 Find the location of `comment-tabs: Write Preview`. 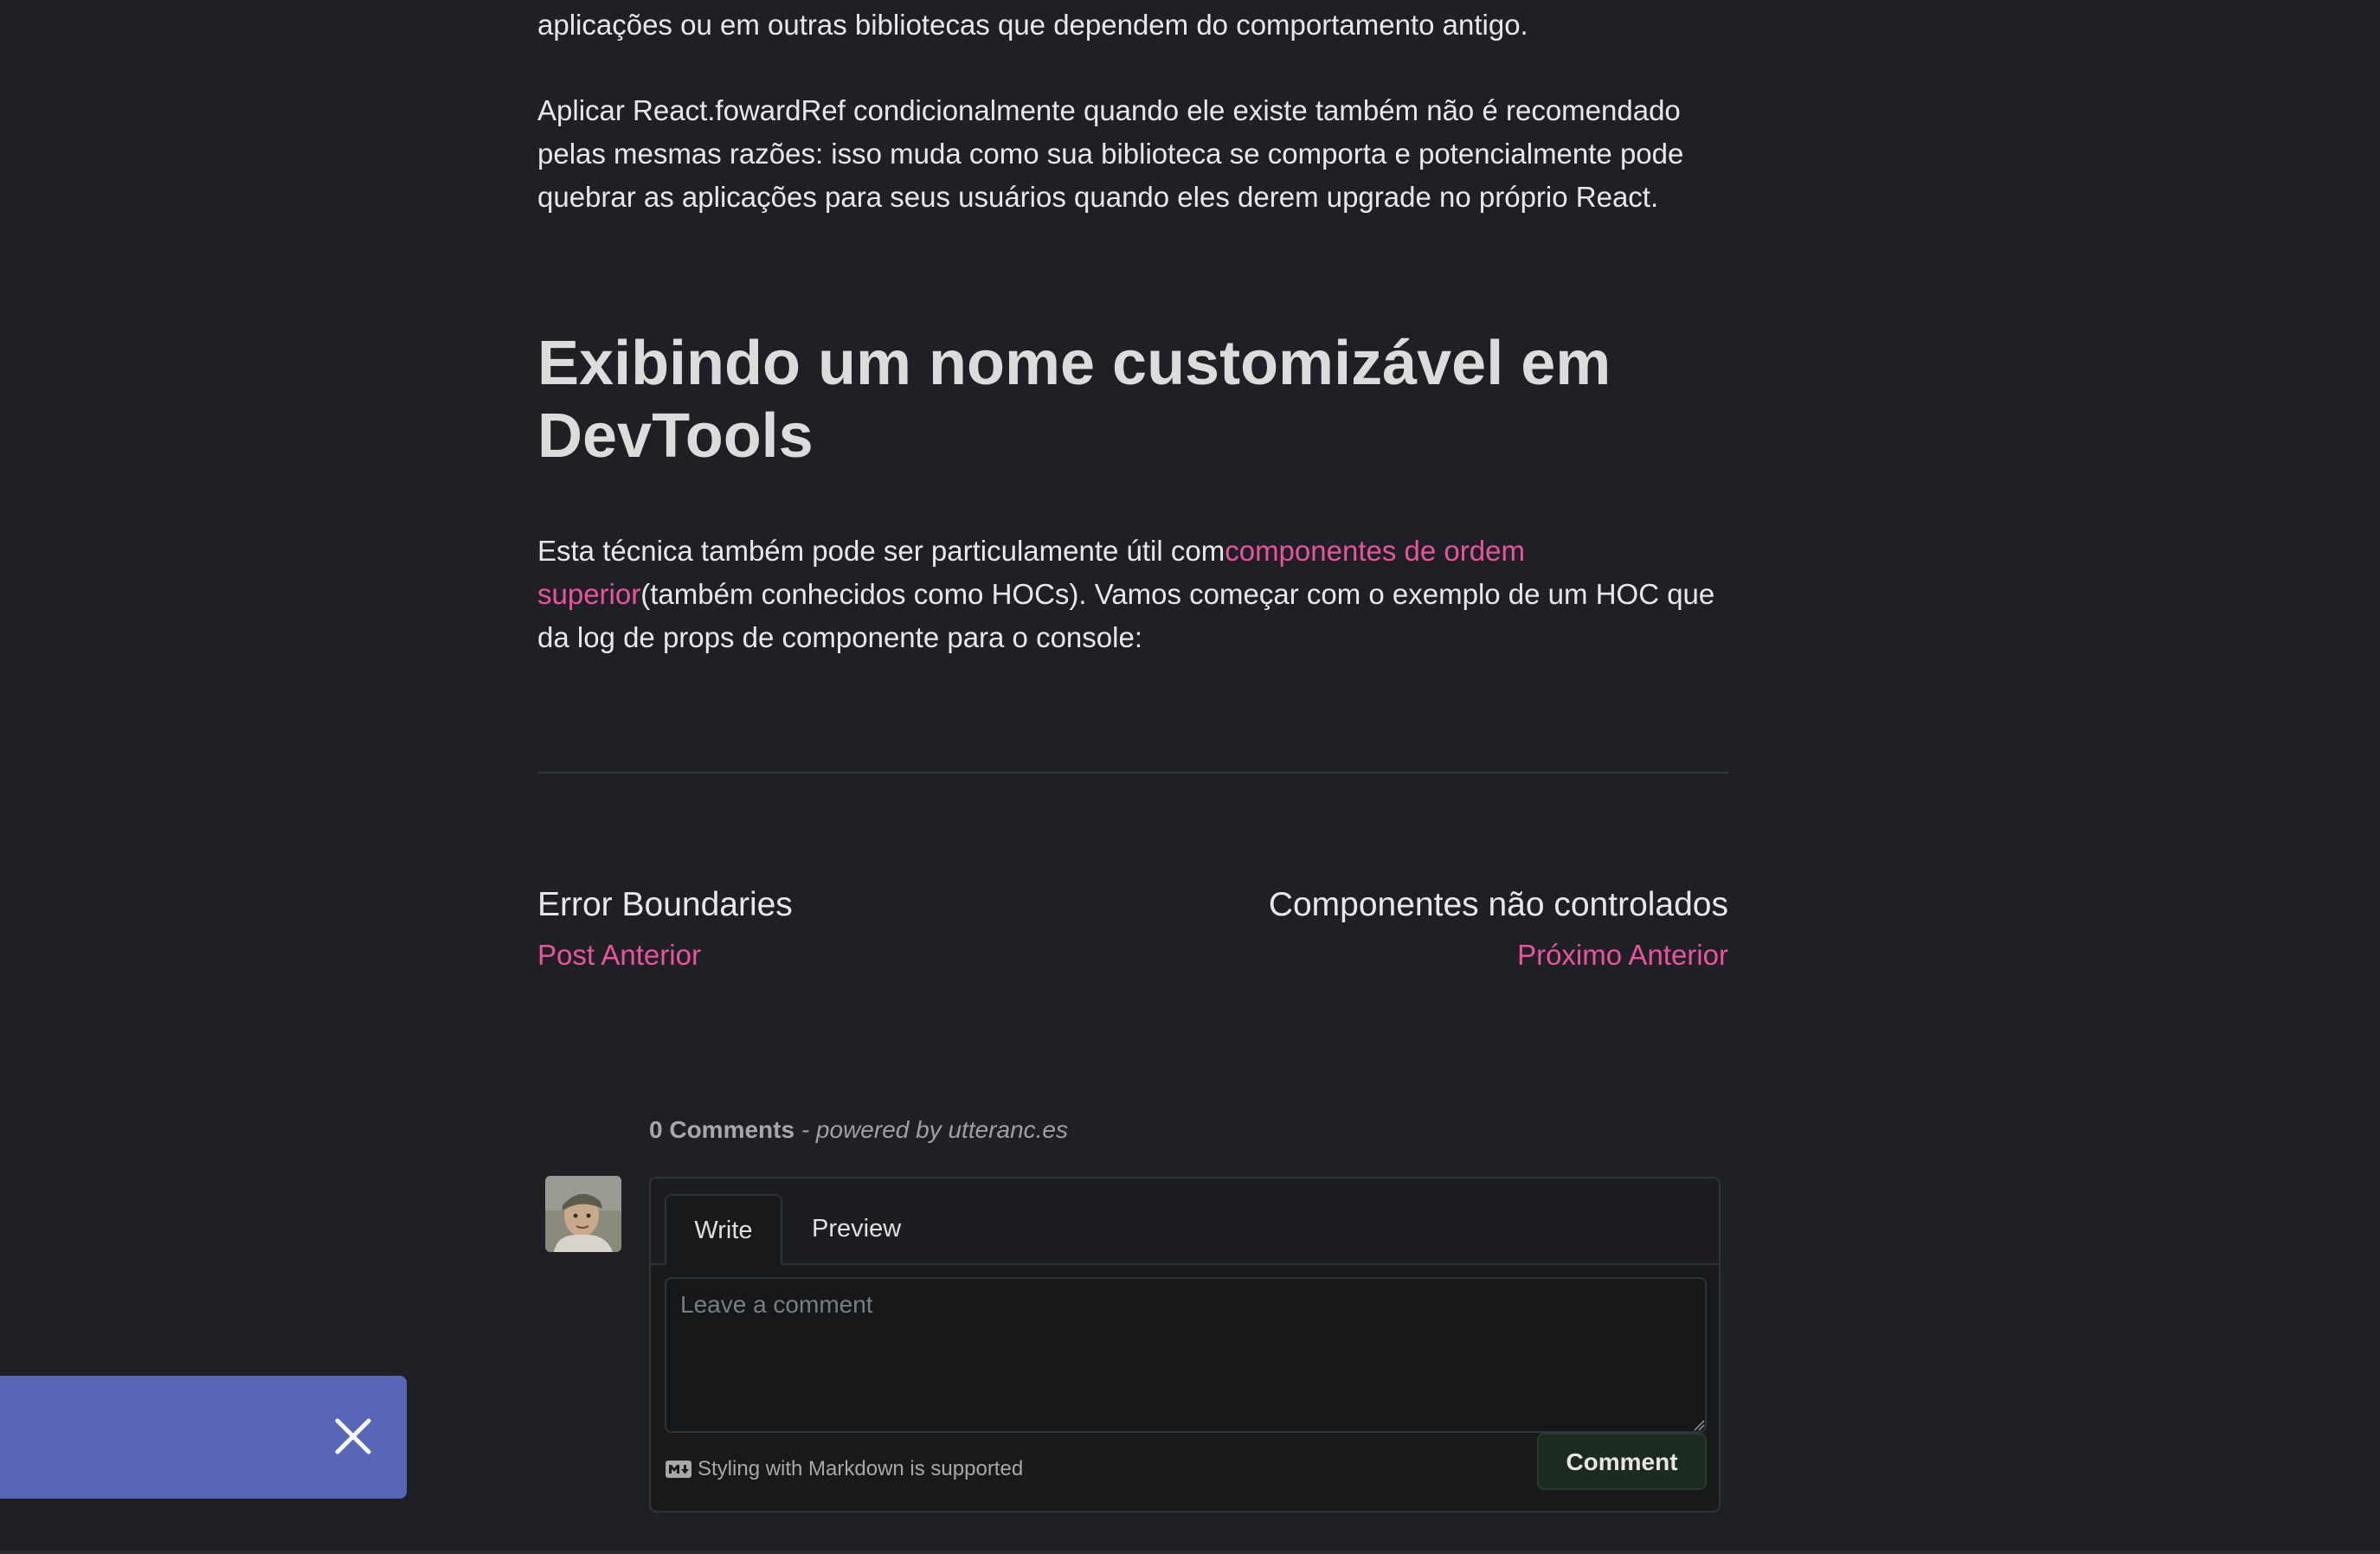

comment-tabs: Write Preview is located at coordinates (1185, 1221).